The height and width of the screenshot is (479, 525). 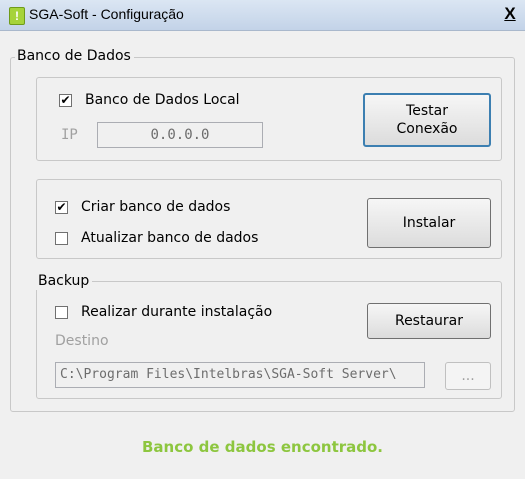 I want to click on close-button: X, so click(x=510, y=14).